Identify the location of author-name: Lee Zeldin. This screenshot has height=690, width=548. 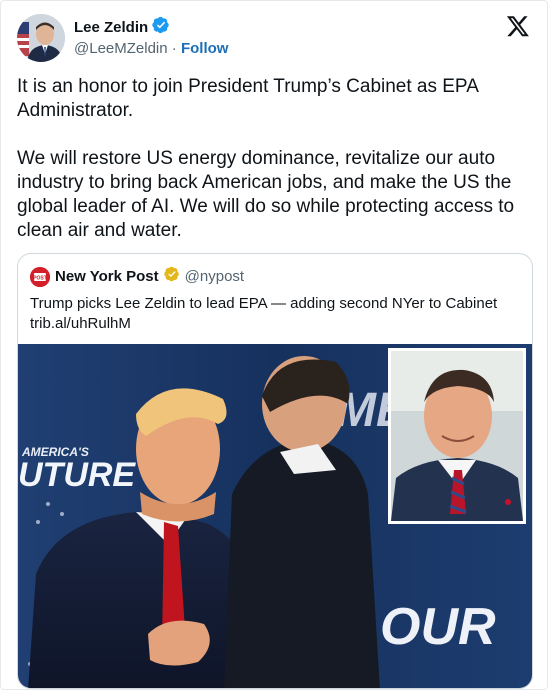
(111, 27).